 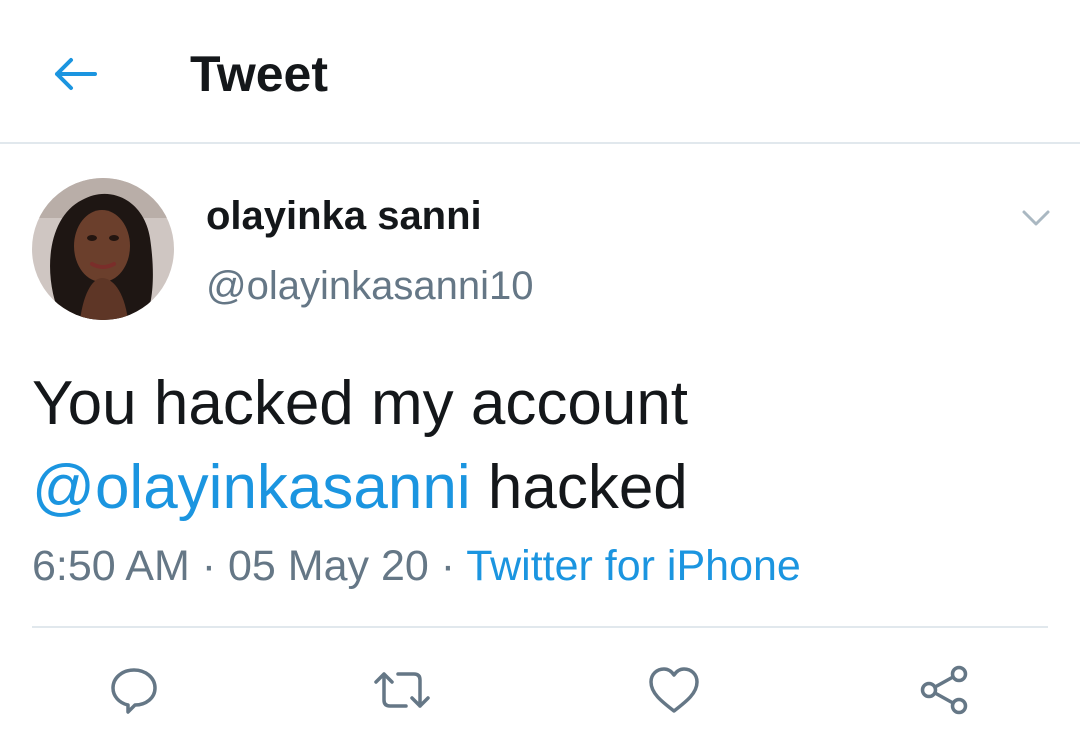 I want to click on chevron-down-icon, so click(x=1036, y=218).